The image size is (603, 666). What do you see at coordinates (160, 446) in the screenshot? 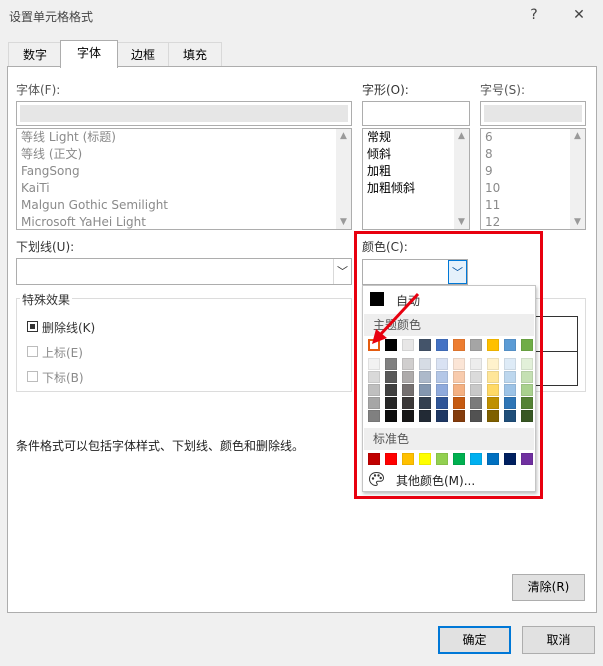
I see `info-text: 条件格式可以包括字体样式、下划线、颜色和删除线。` at bounding box center [160, 446].